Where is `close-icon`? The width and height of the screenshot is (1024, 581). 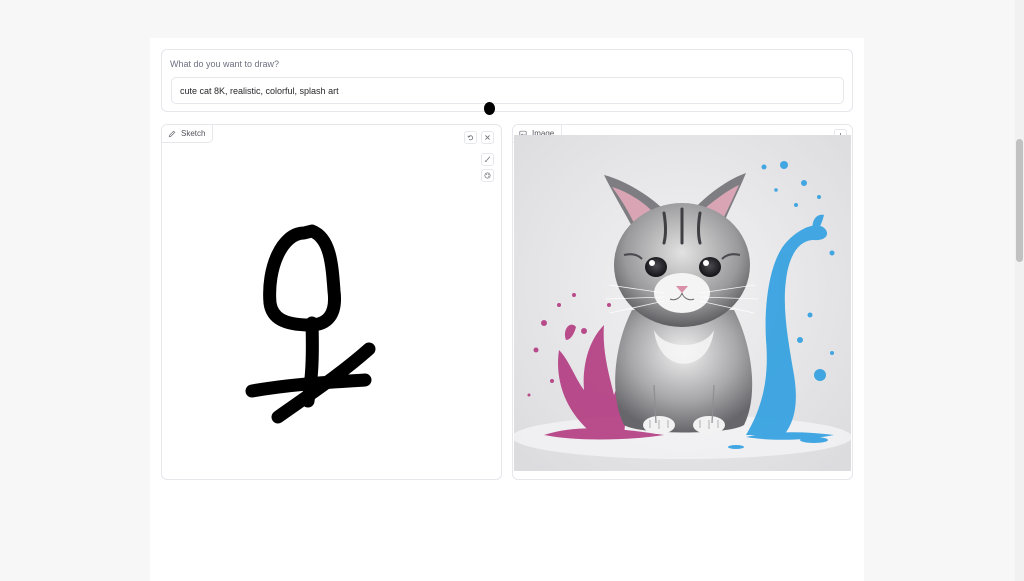 close-icon is located at coordinates (487, 137).